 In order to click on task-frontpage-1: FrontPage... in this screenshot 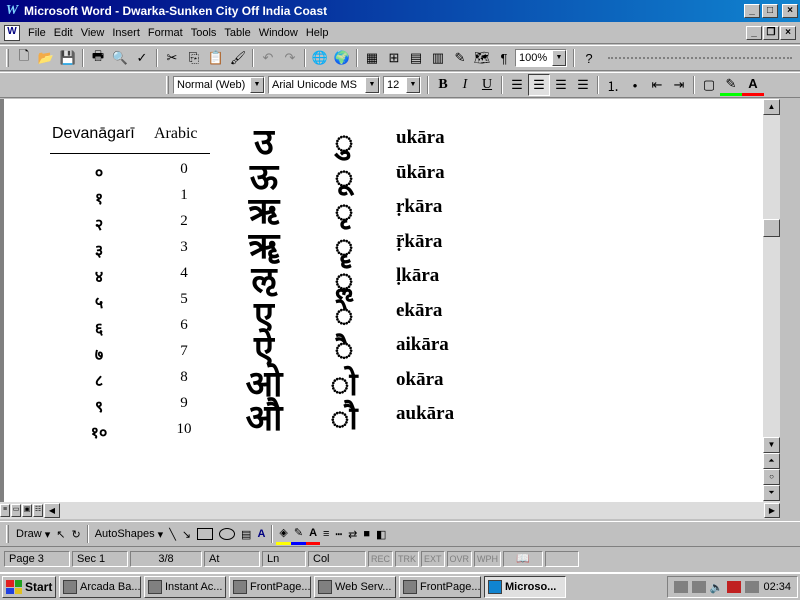, I will do `click(270, 587)`.